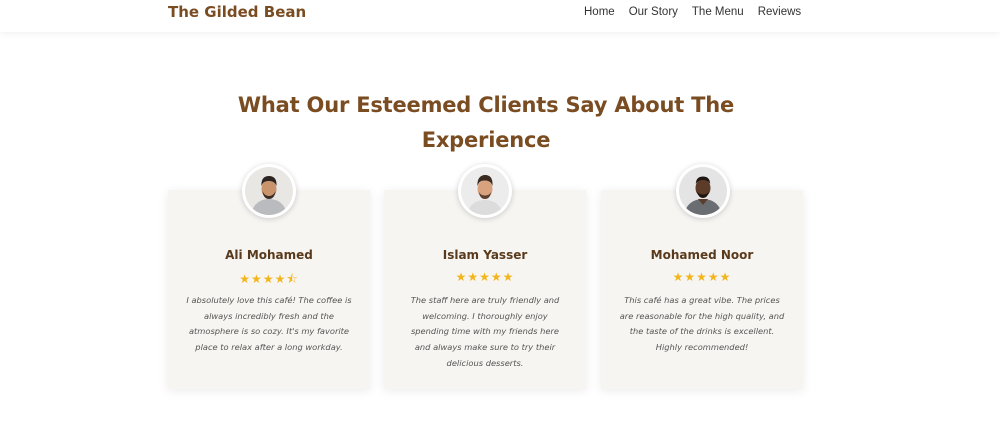 This screenshot has width=1000, height=439. What do you see at coordinates (237, 12) in the screenshot?
I see `brand-logo-text: The Gilded Bean` at bounding box center [237, 12].